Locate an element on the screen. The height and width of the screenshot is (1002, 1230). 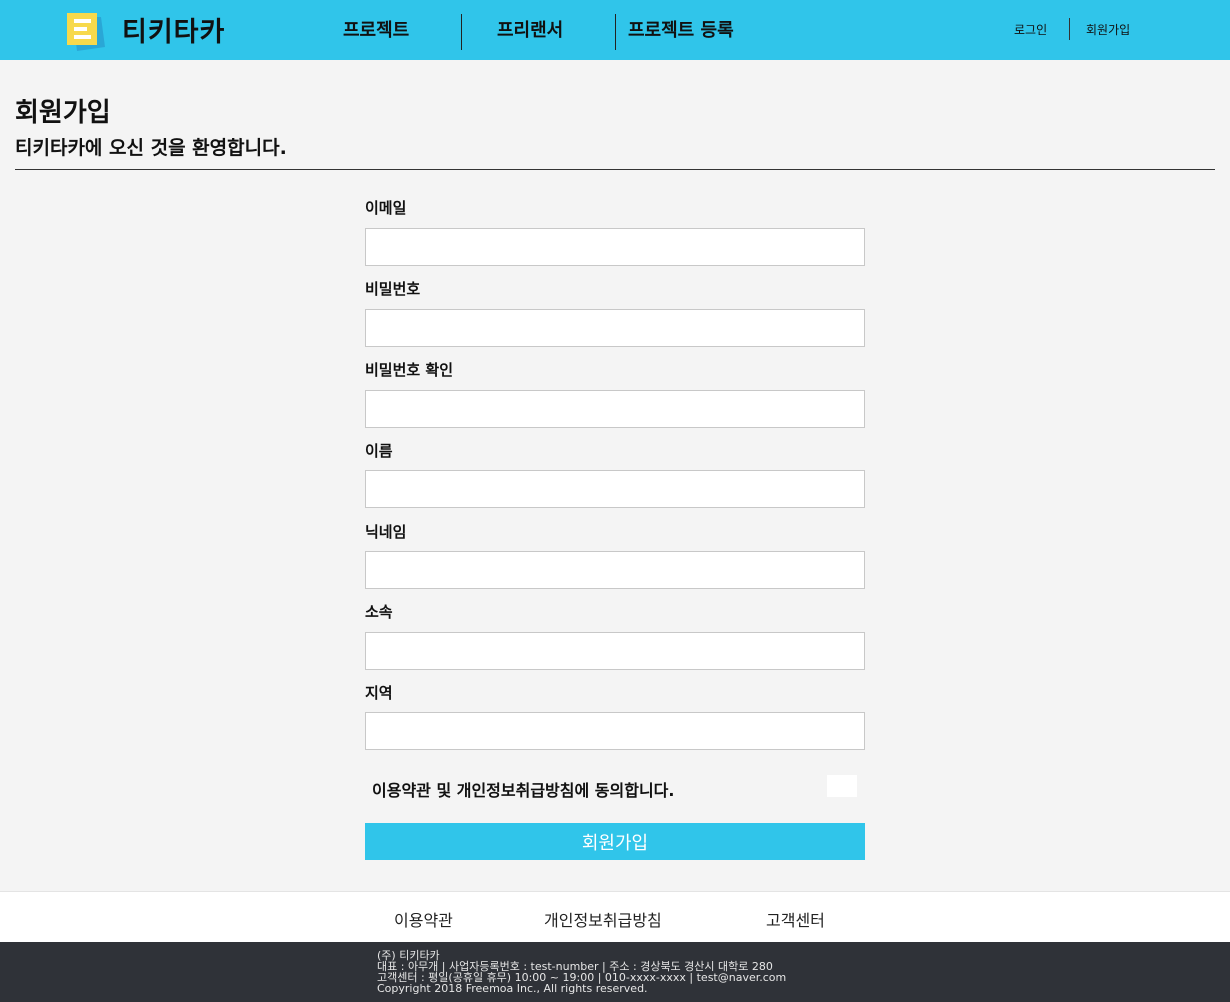
auth-divider is located at coordinates (1069, 29).